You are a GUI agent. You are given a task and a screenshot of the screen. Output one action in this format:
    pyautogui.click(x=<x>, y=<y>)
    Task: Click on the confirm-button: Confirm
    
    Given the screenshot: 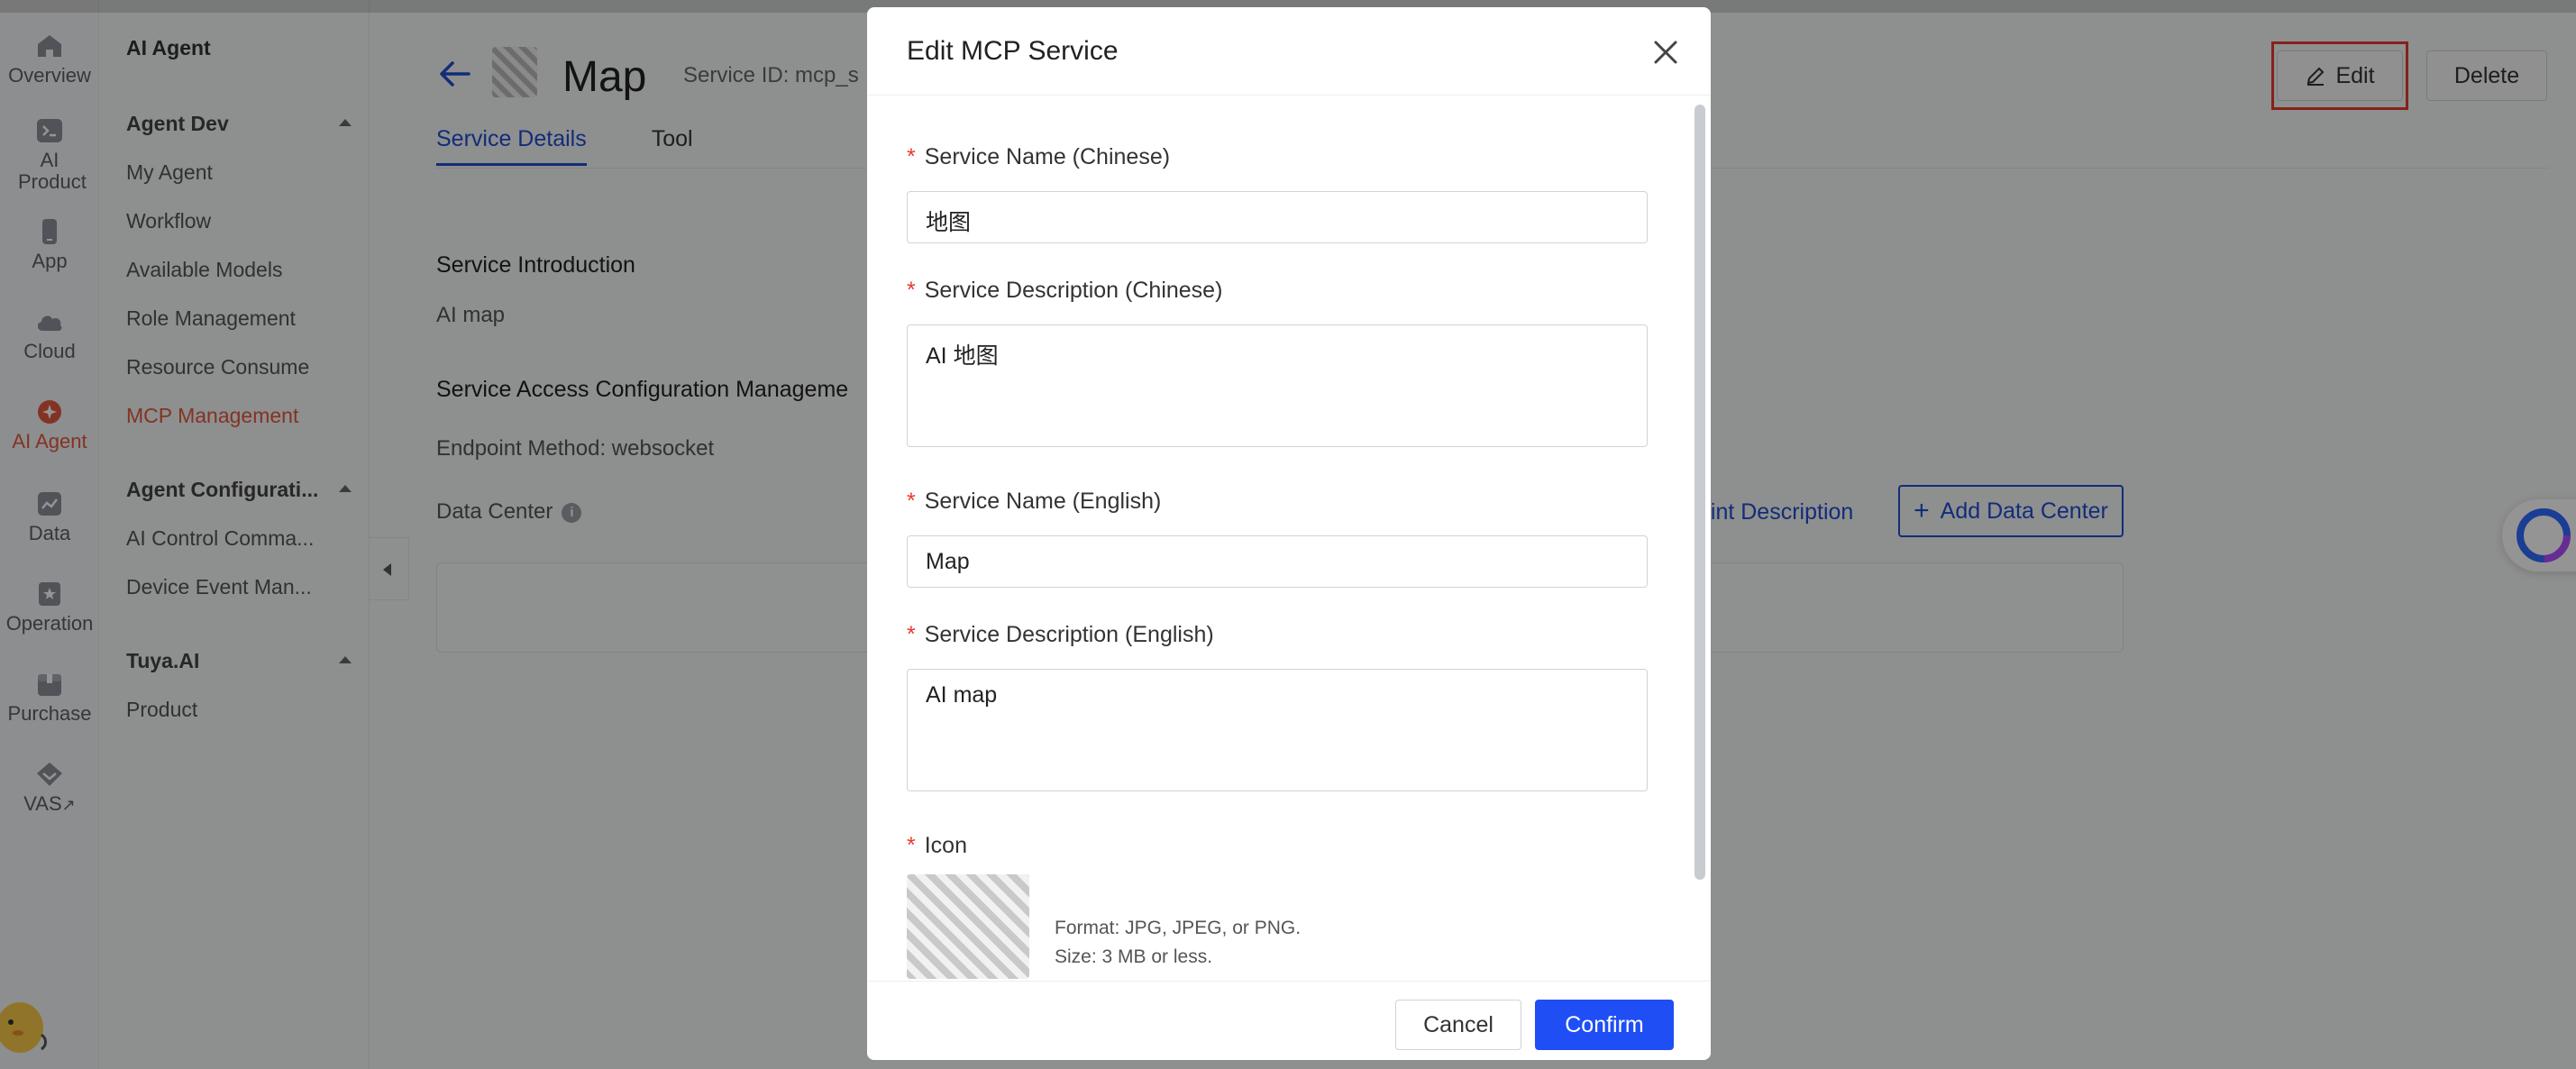 What is the action you would take?
    pyautogui.click(x=1604, y=1025)
    